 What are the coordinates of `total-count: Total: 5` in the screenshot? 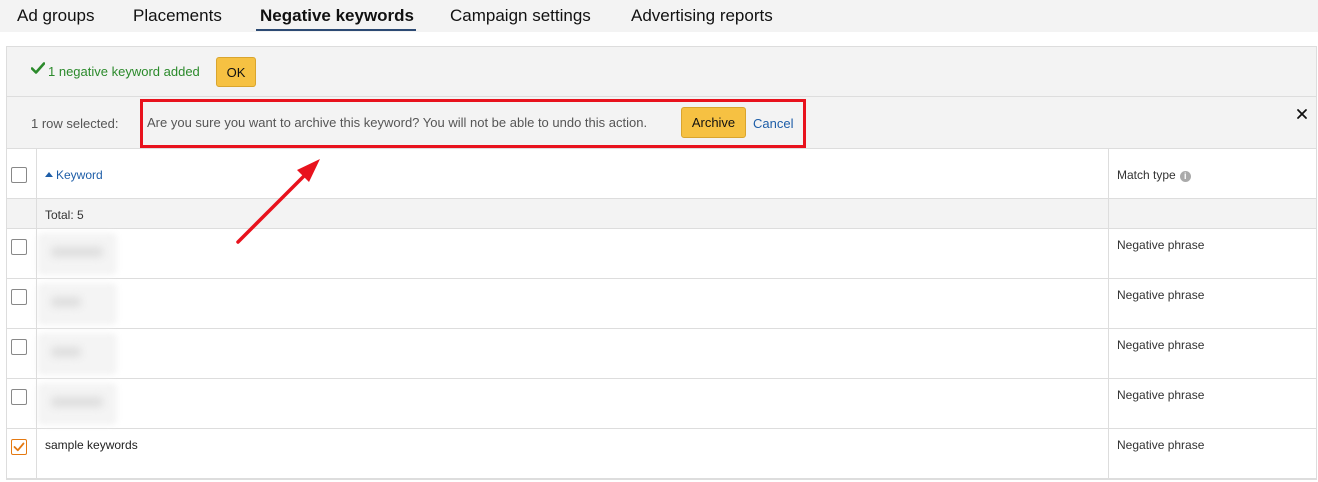 It's located at (64, 215).